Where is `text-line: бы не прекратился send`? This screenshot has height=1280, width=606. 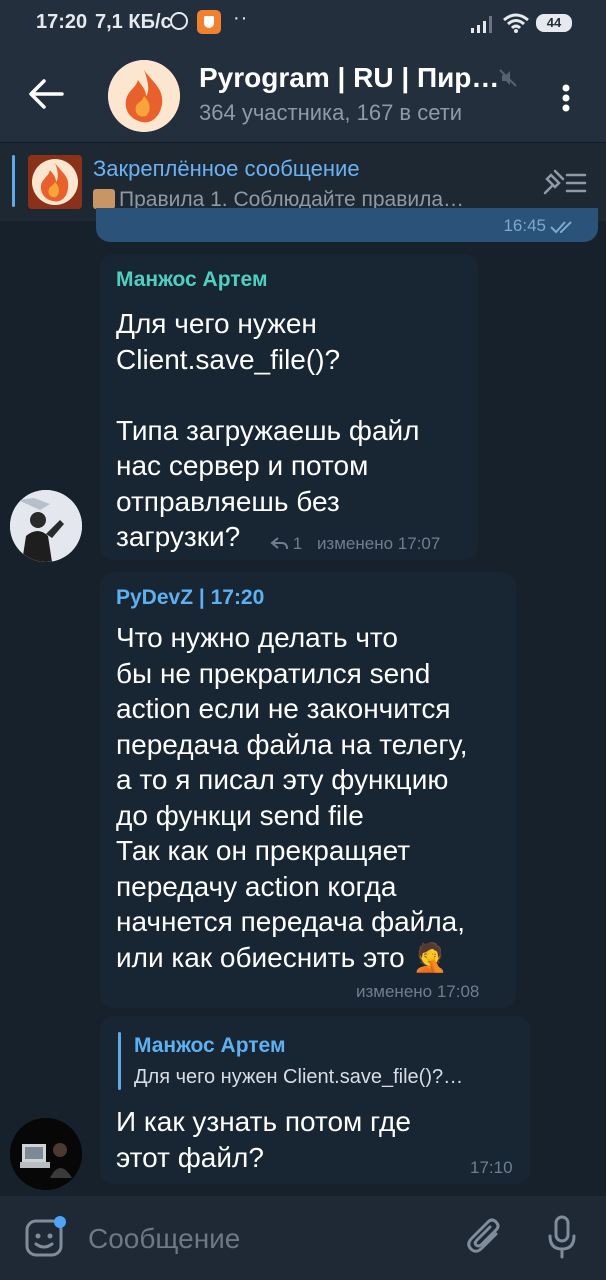 text-line: бы не прекратился send is located at coordinates (273, 673).